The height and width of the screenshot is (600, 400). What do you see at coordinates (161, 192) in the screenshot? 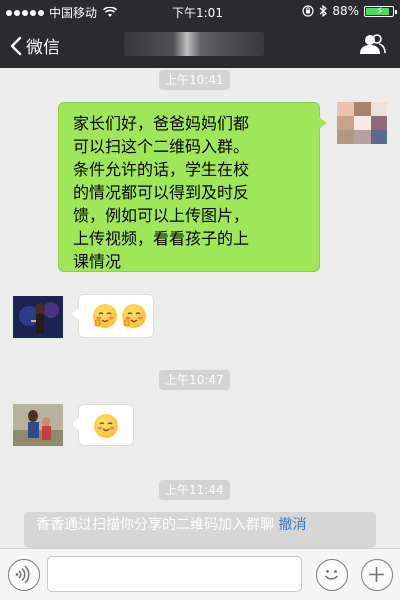
I see `message-line: 的情况都可以得到及时反` at bounding box center [161, 192].